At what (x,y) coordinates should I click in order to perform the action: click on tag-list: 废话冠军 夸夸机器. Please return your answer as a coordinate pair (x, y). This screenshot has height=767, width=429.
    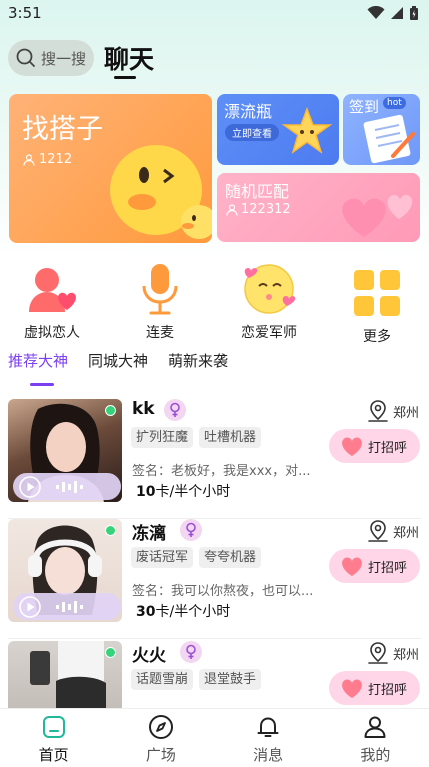
    Looking at the image, I should click on (196, 557).